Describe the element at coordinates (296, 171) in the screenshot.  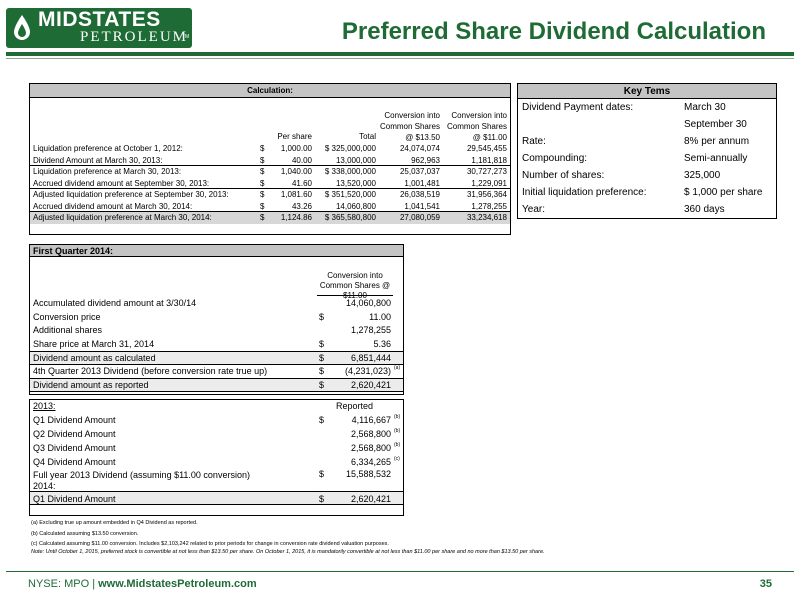
I see `per-share-value: 1,040.00` at that location.